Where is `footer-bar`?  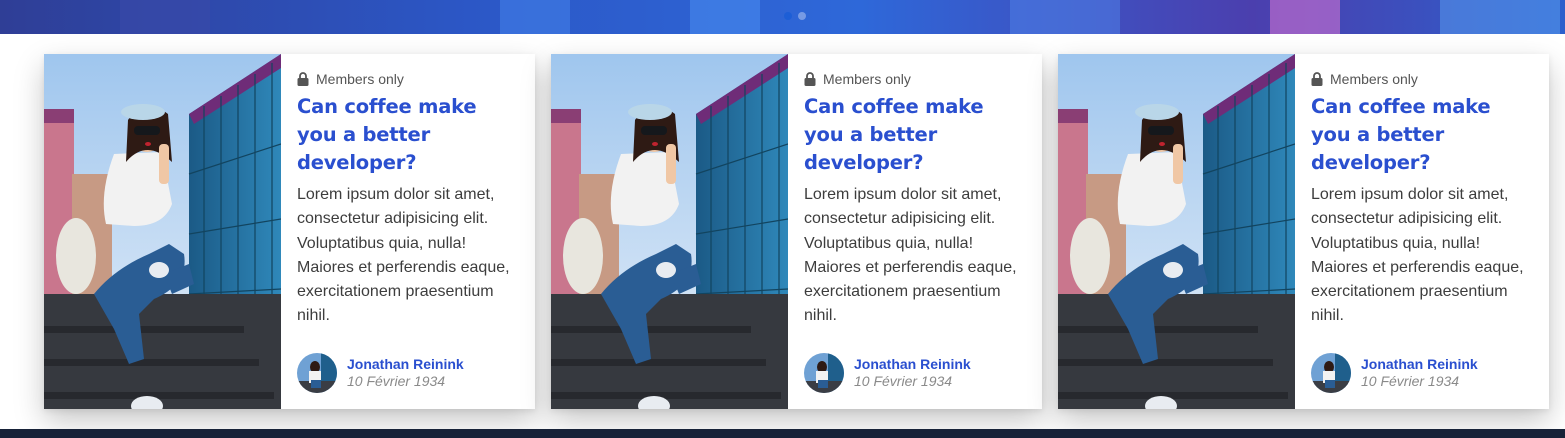 footer-bar is located at coordinates (782, 433).